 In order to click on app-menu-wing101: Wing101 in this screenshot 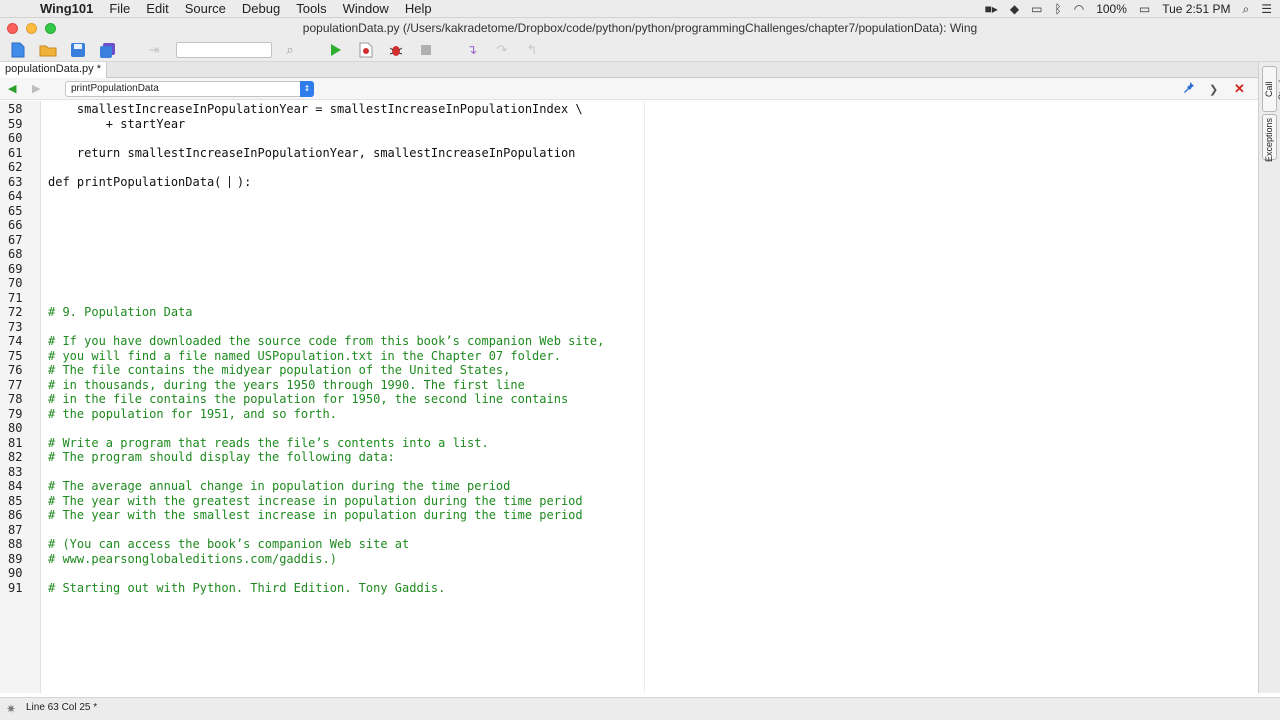, I will do `click(70, 8)`.